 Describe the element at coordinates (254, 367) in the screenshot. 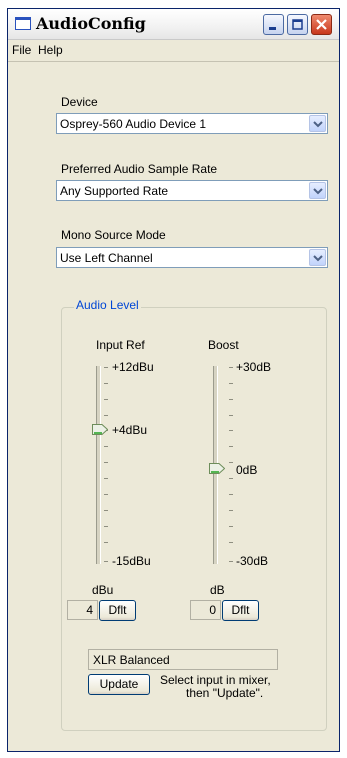

I see `boost-max-label: +30dB` at that location.